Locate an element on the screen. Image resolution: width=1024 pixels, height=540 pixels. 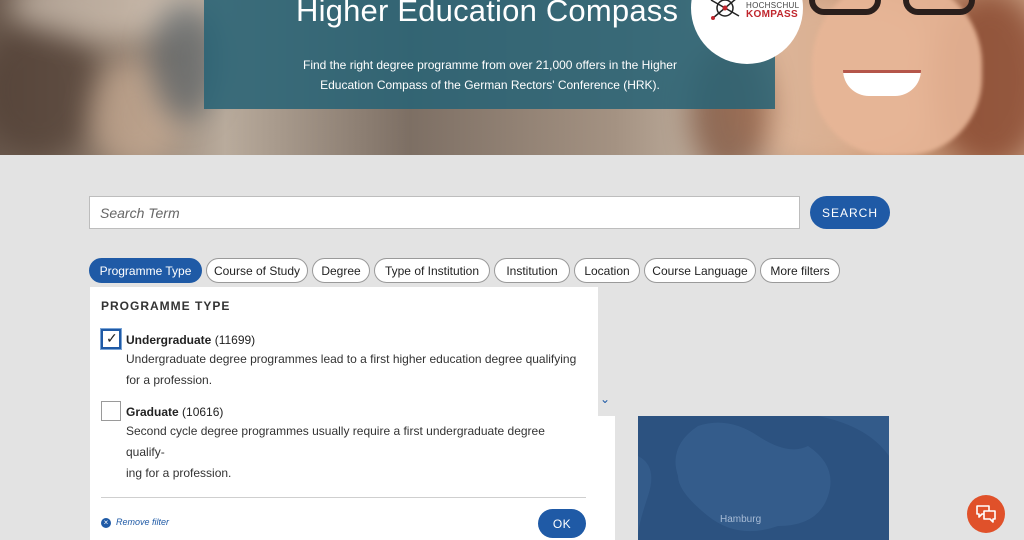
checkbox-undergraduate: ✓ is located at coordinates (111, 339).